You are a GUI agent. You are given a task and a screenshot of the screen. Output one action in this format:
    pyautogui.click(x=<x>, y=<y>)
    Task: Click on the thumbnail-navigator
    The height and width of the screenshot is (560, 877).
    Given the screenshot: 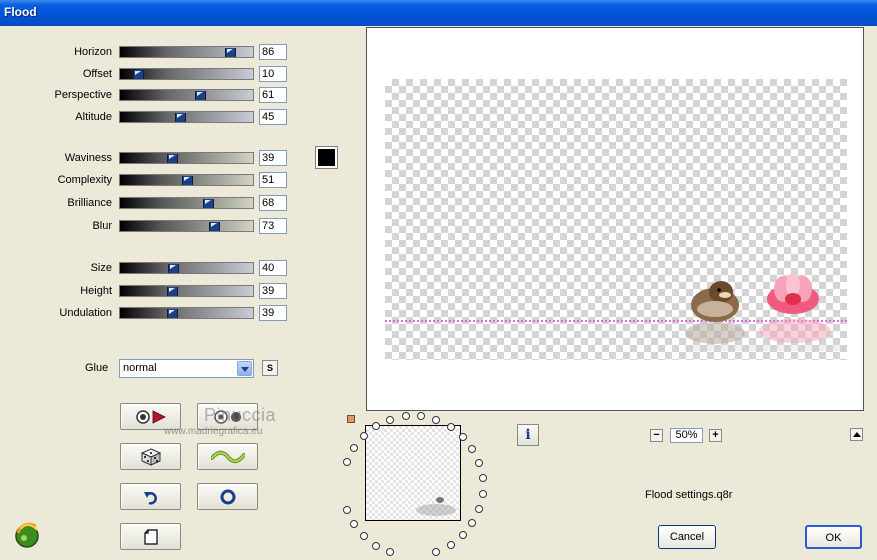 What is the action you would take?
    pyautogui.click(x=413, y=473)
    